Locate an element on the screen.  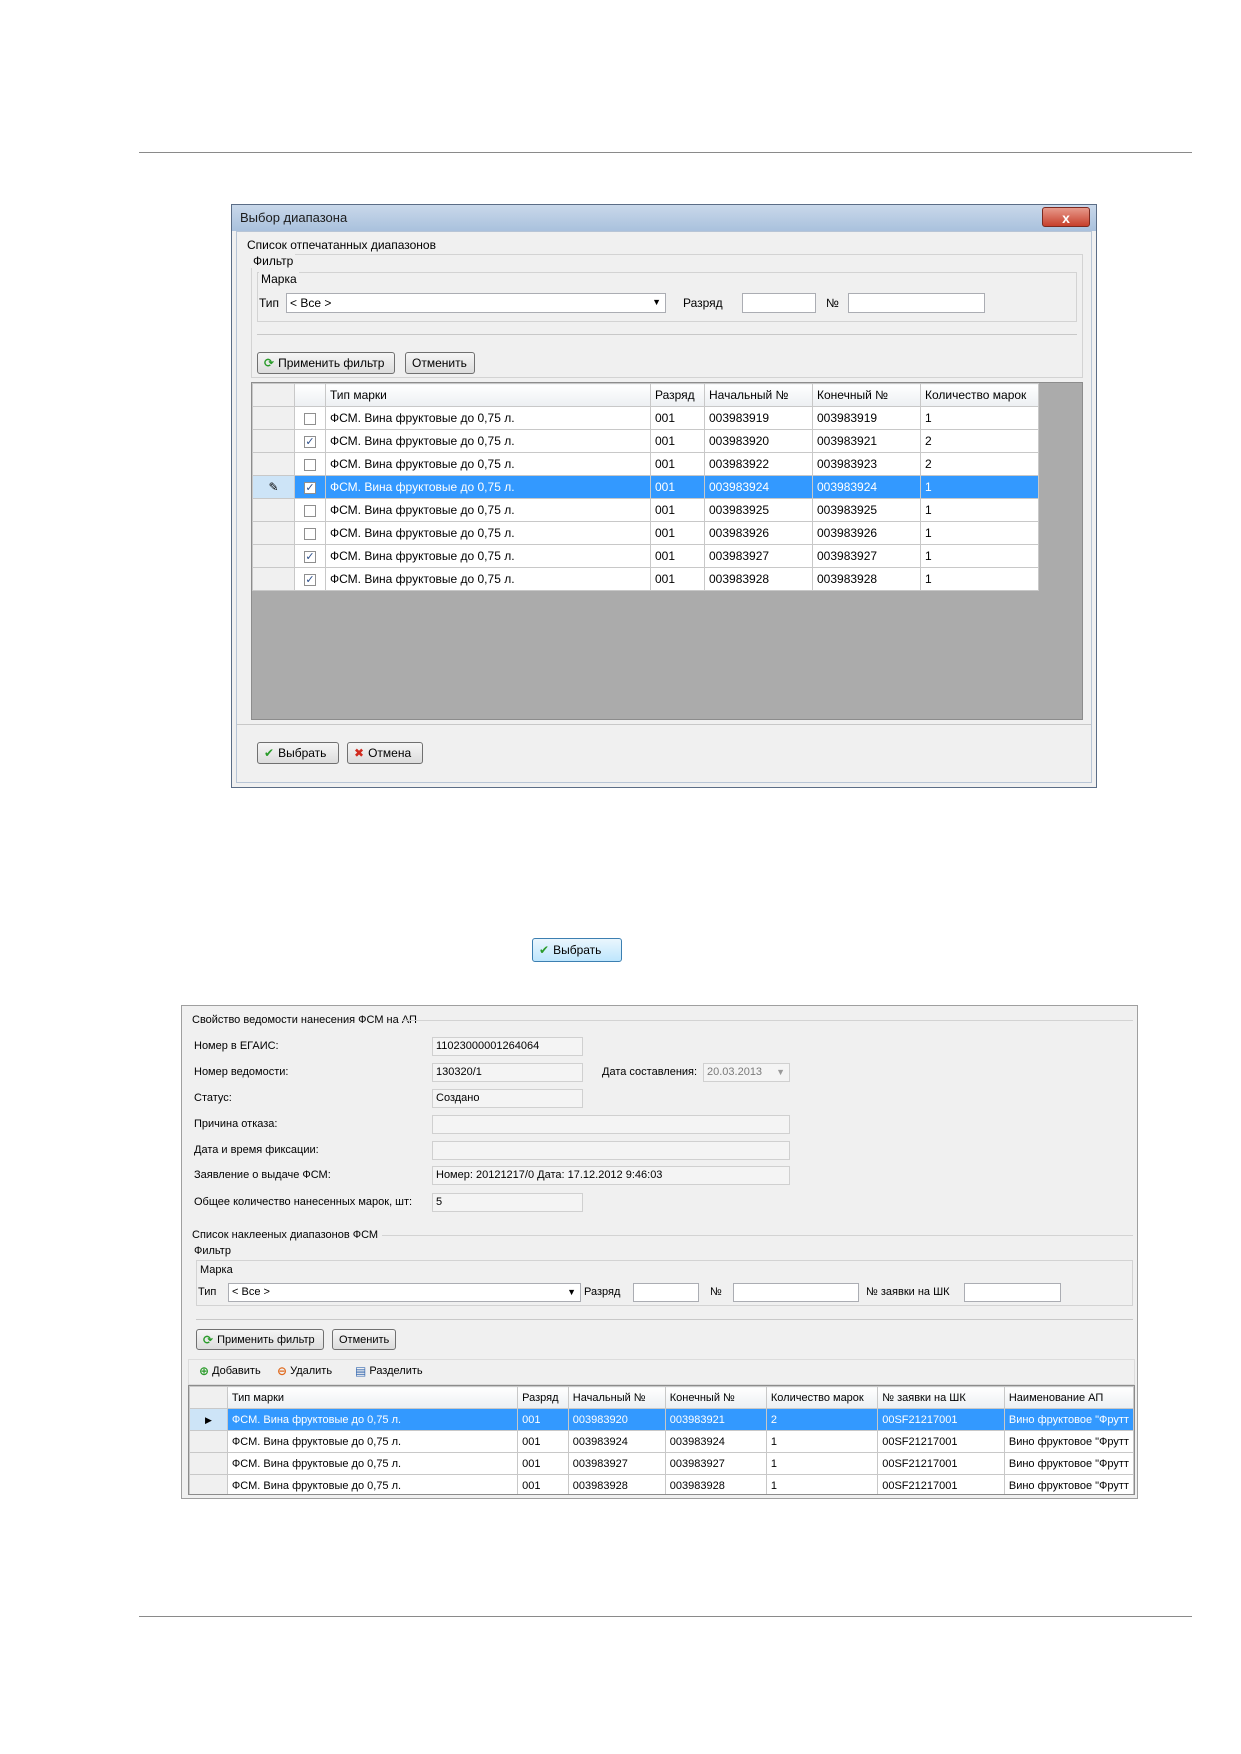
divider is located at coordinates (757, 1235).